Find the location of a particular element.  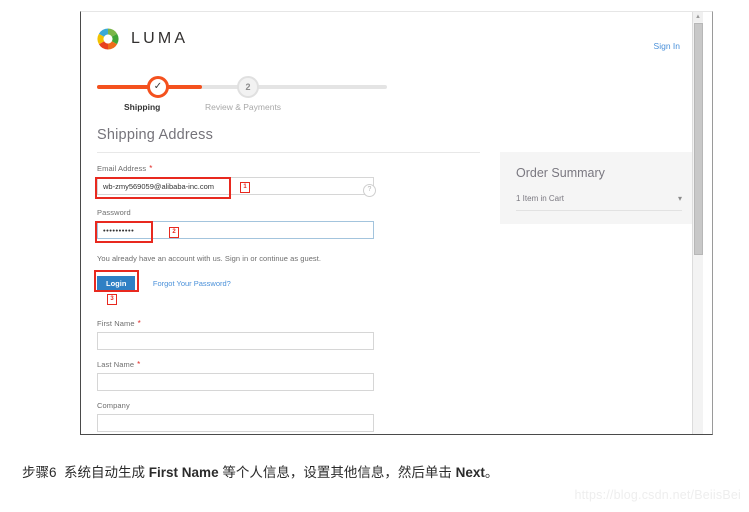

progress-step-review-number: 2 is located at coordinates (248, 86).